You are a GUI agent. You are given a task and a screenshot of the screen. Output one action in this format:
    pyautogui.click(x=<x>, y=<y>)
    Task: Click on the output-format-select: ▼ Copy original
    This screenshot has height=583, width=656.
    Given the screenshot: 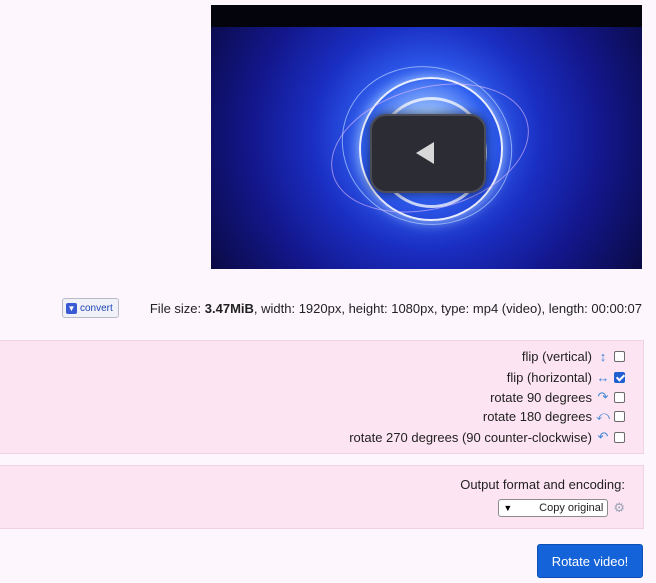 What is the action you would take?
    pyautogui.click(x=553, y=508)
    